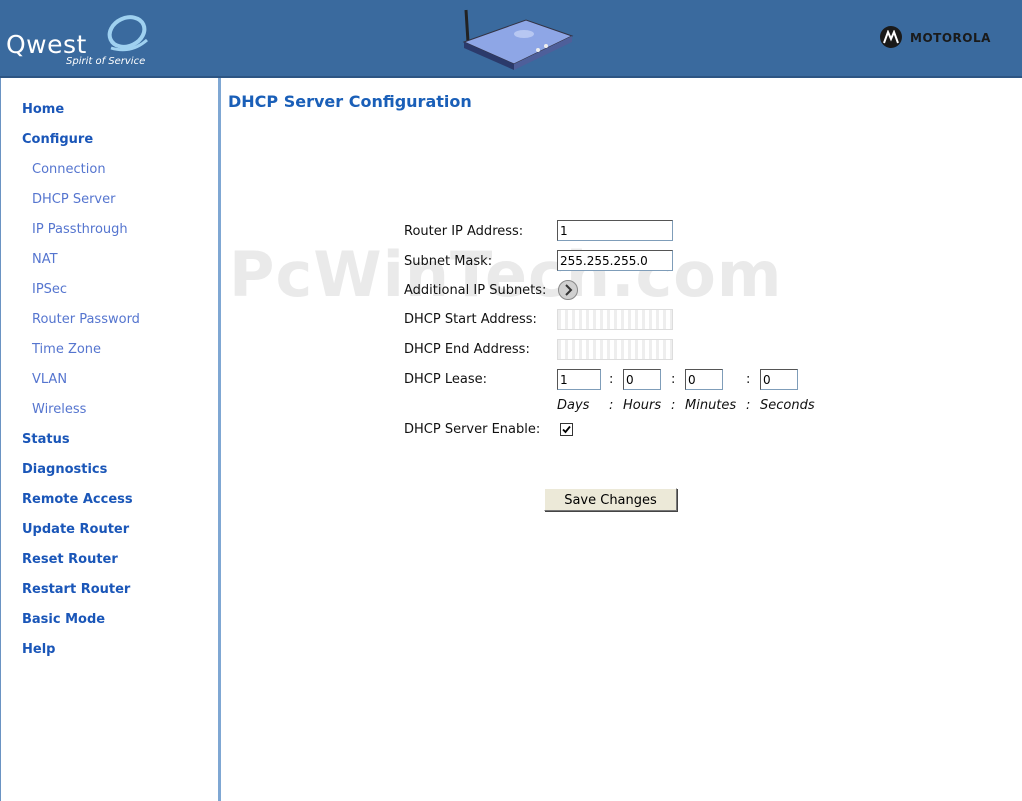 This screenshot has width=1022, height=801. What do you see at coordinates (506, 274) in the screenshot?
I see `watermark-text: PcWinTech.com` at bounding box center [506, 274].